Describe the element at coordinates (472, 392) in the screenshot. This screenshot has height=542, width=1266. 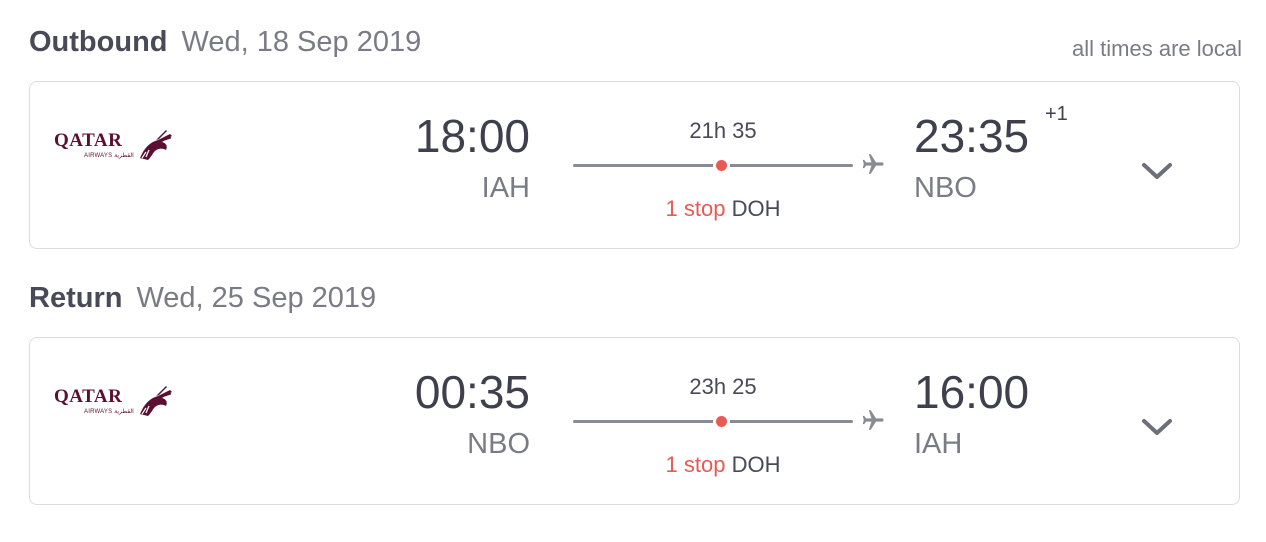
I see `departure-time: 00:35` at that location.